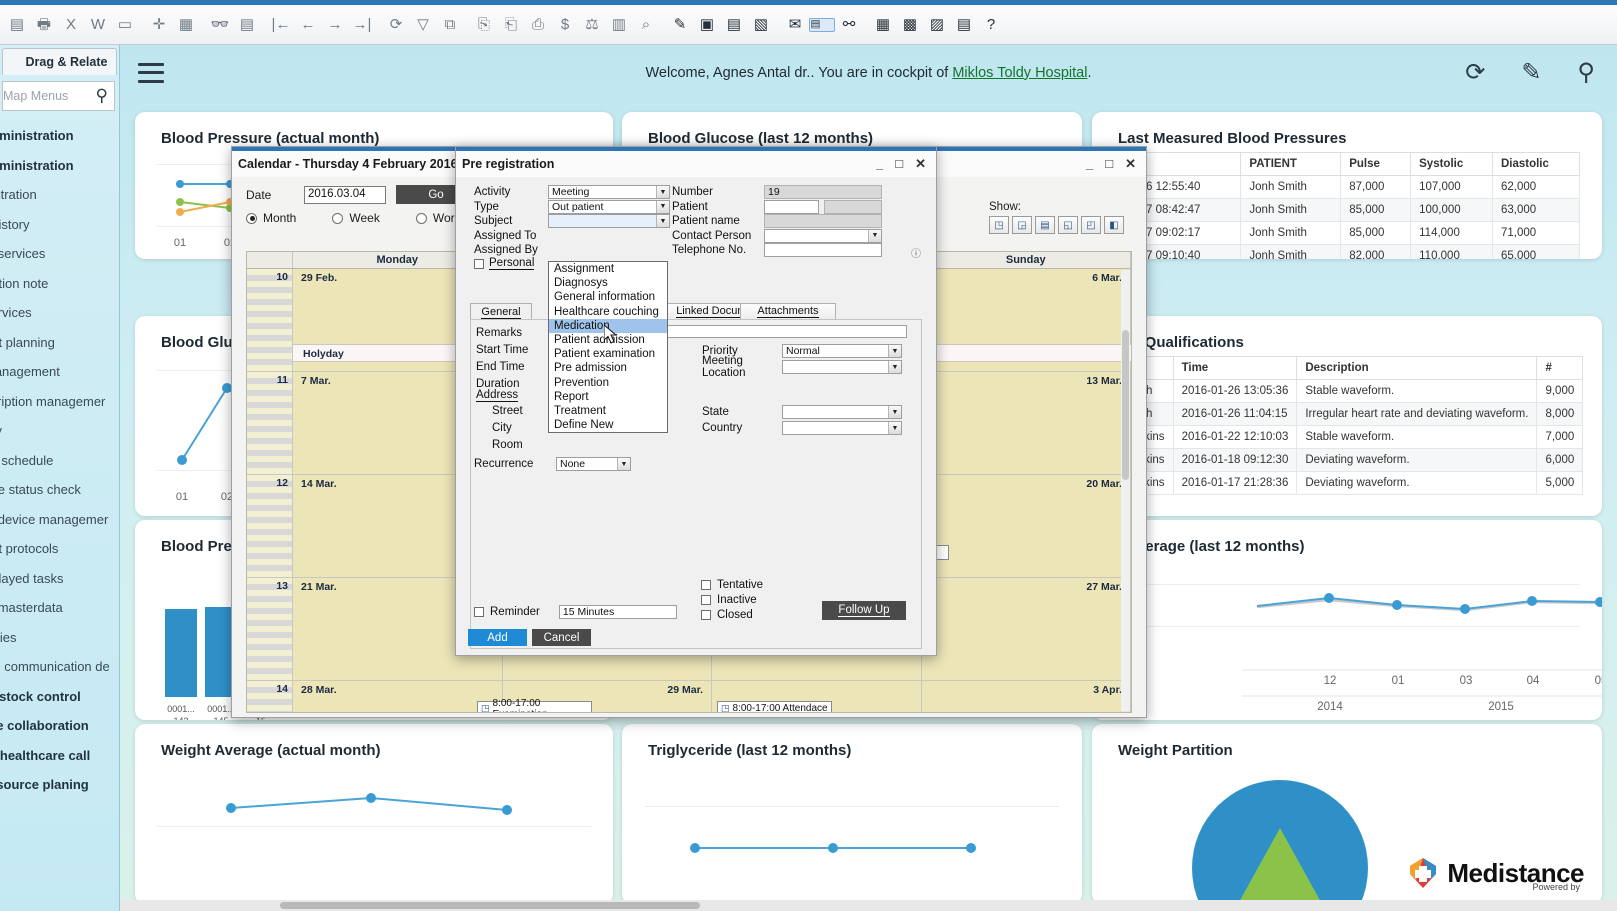 The height and width of the screenshot is (911, 1617). What do you see at coordinates (608, 368) in the screenshot?
I see `dropdown-option: Pre admission` at bounding box center [608, 368].